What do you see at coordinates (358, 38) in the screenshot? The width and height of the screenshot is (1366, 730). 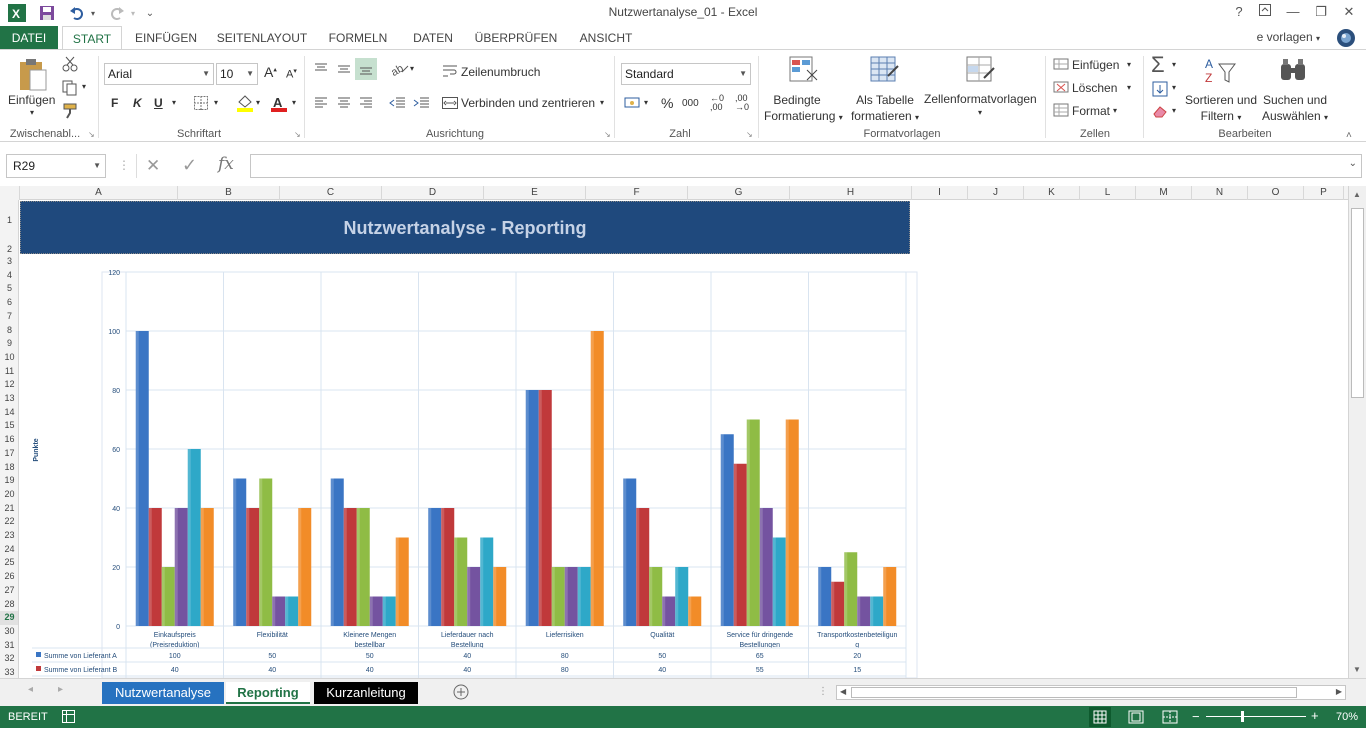 I see `tab-formeln: FORMELN` at bounding box center [358, 38].